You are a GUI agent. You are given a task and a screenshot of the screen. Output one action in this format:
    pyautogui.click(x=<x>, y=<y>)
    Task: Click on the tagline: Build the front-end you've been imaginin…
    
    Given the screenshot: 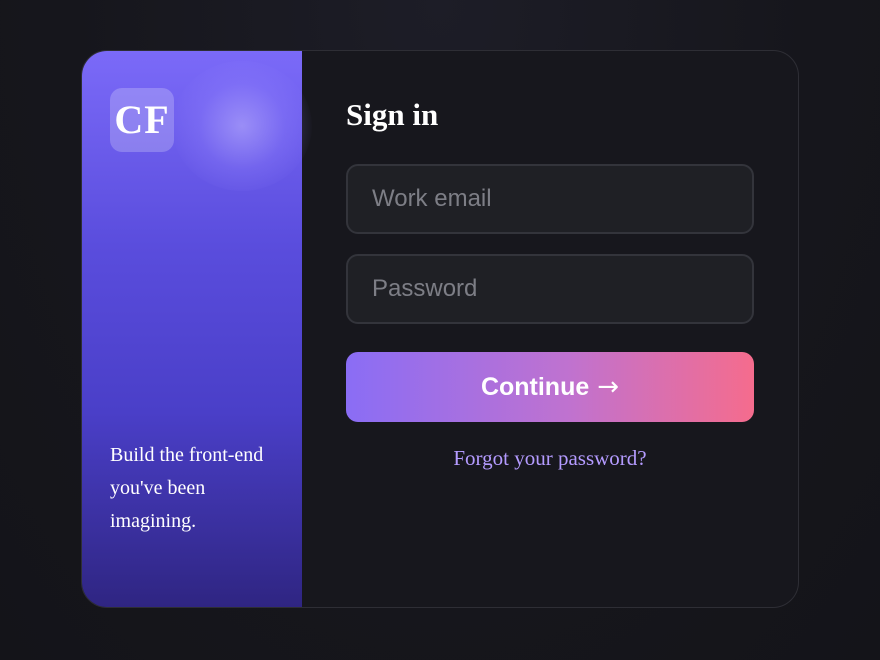 What is the action you would take?
    pyautogui.click(x=190, y=488)
    